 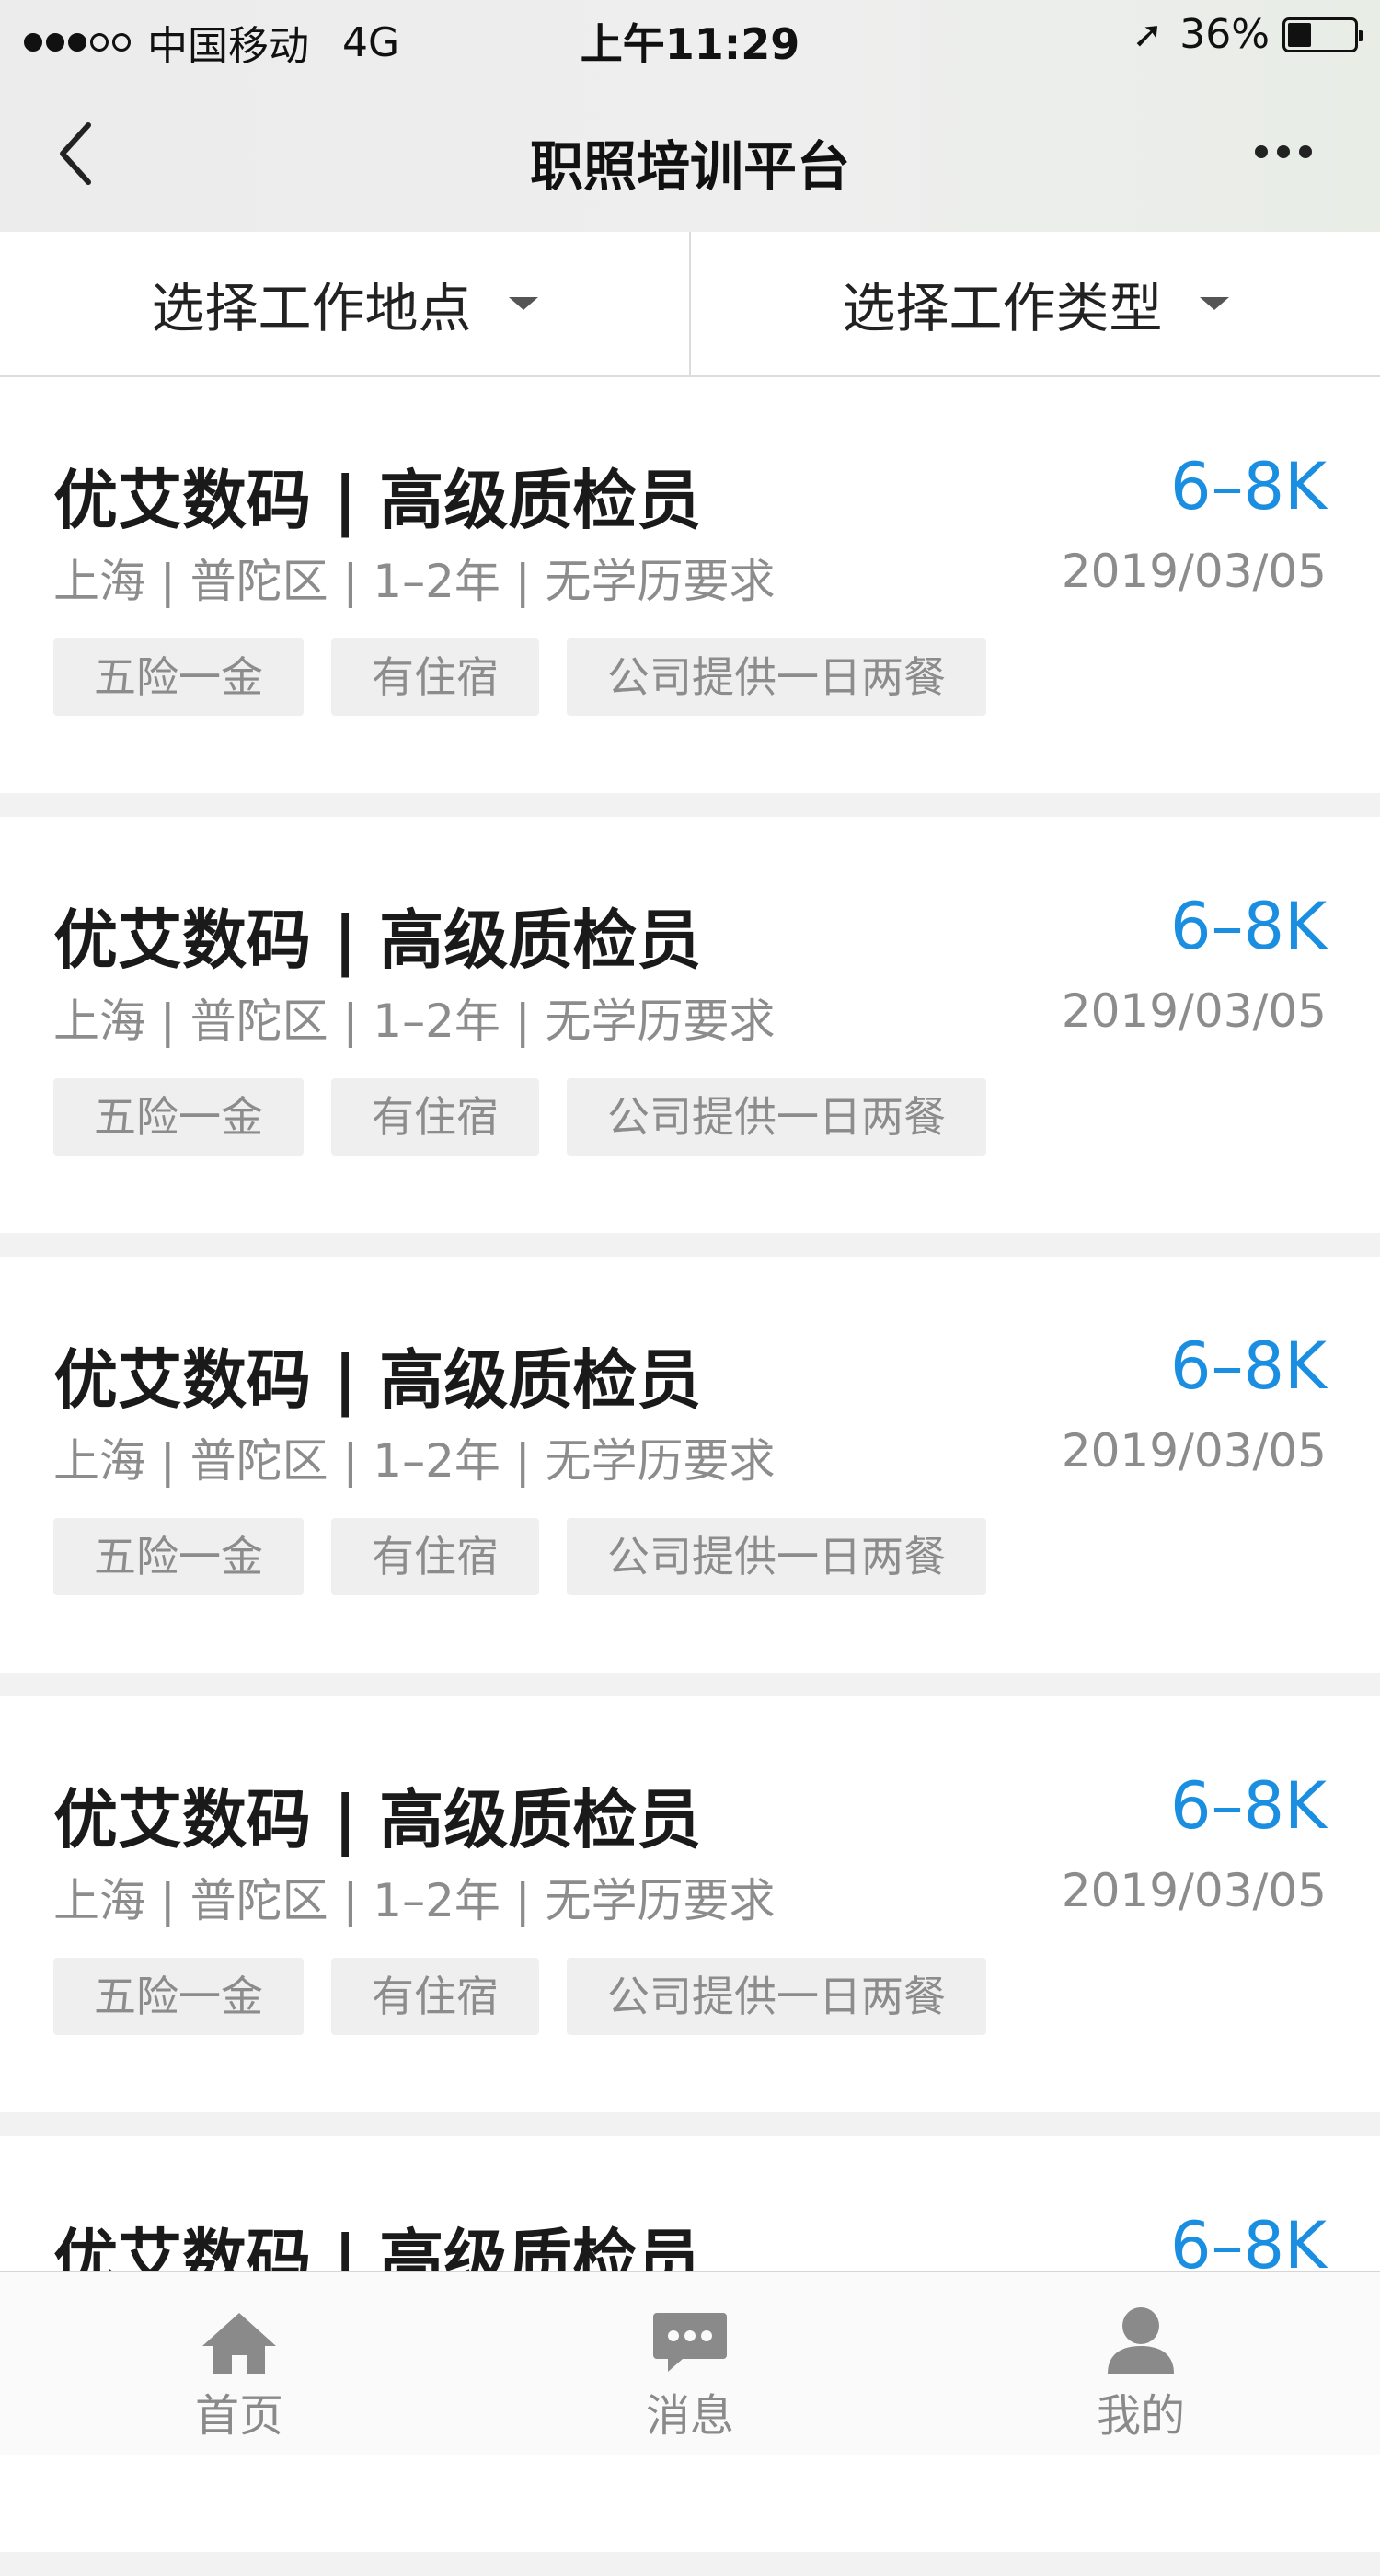 I want to click on nav-bar: 职照培训平台, so click(x=690, y=153).